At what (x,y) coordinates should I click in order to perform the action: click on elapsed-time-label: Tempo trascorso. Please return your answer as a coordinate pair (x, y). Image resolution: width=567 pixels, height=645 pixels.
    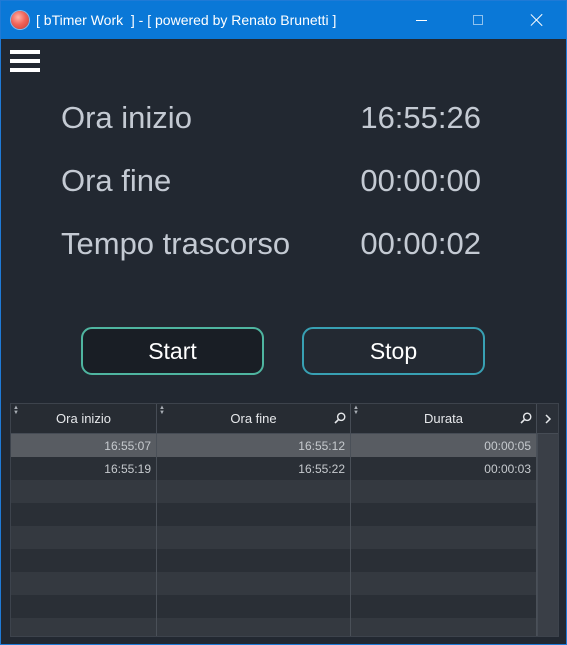
    Looking at the image, I should click on (176, 243).